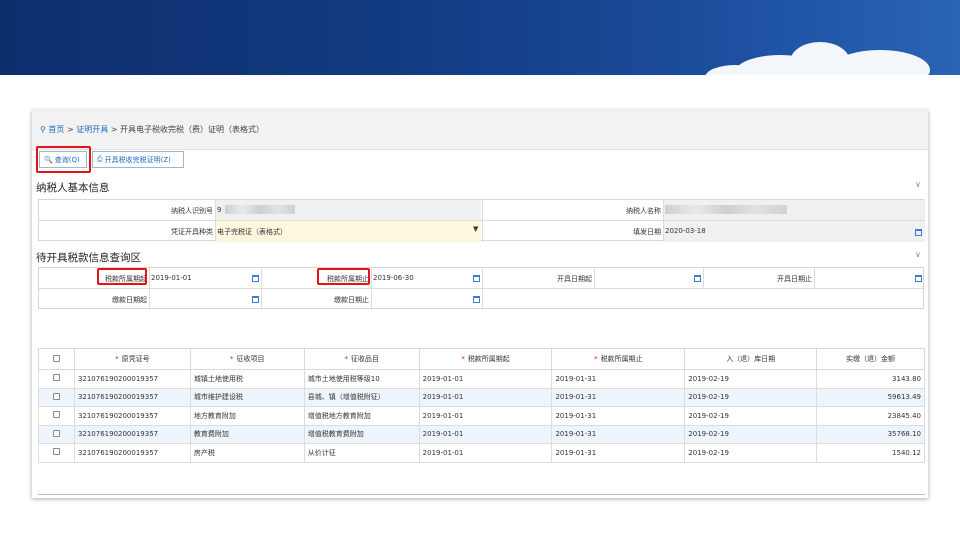 This screenshot has height=540, width=960. I want to click on select-all-checkbox, so click(56, 358).